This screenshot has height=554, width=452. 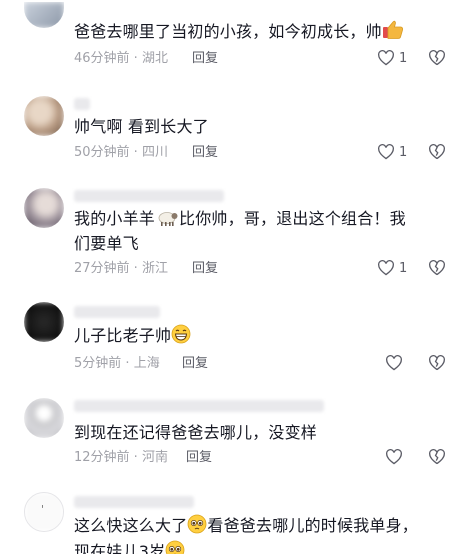 I want to click on avatar: ꞌ, so click(x=44, y=512).